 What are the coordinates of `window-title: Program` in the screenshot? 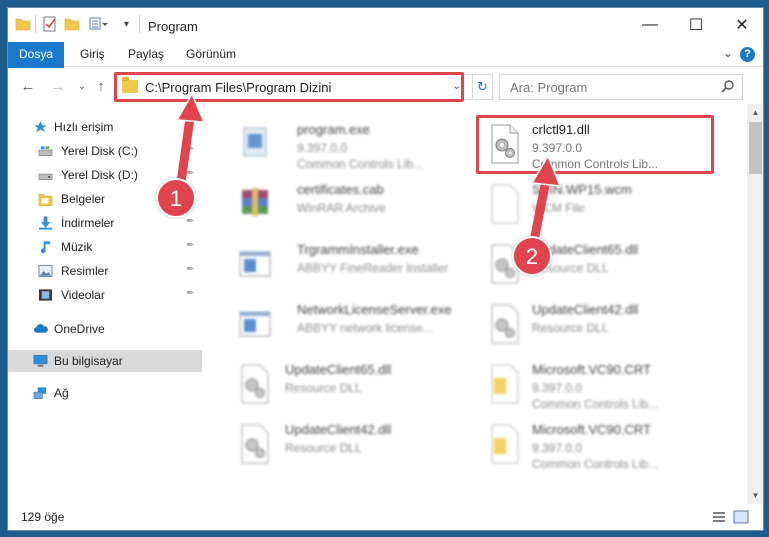 It's located at (173, 26).